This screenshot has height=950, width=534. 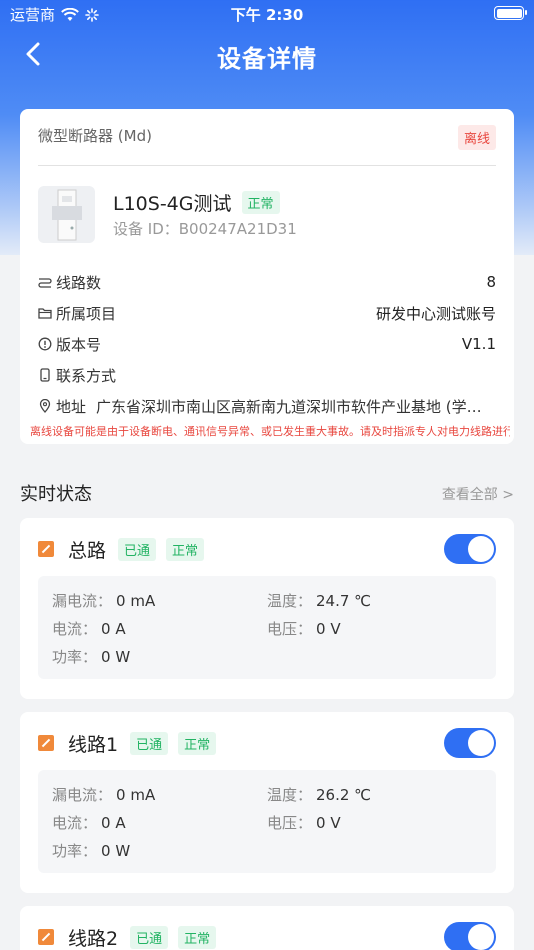 What do you see at coordinates (146, 229) in the screenshot?
I see `device-id-label: 设备 ID：` at bounding box center [146, 229].